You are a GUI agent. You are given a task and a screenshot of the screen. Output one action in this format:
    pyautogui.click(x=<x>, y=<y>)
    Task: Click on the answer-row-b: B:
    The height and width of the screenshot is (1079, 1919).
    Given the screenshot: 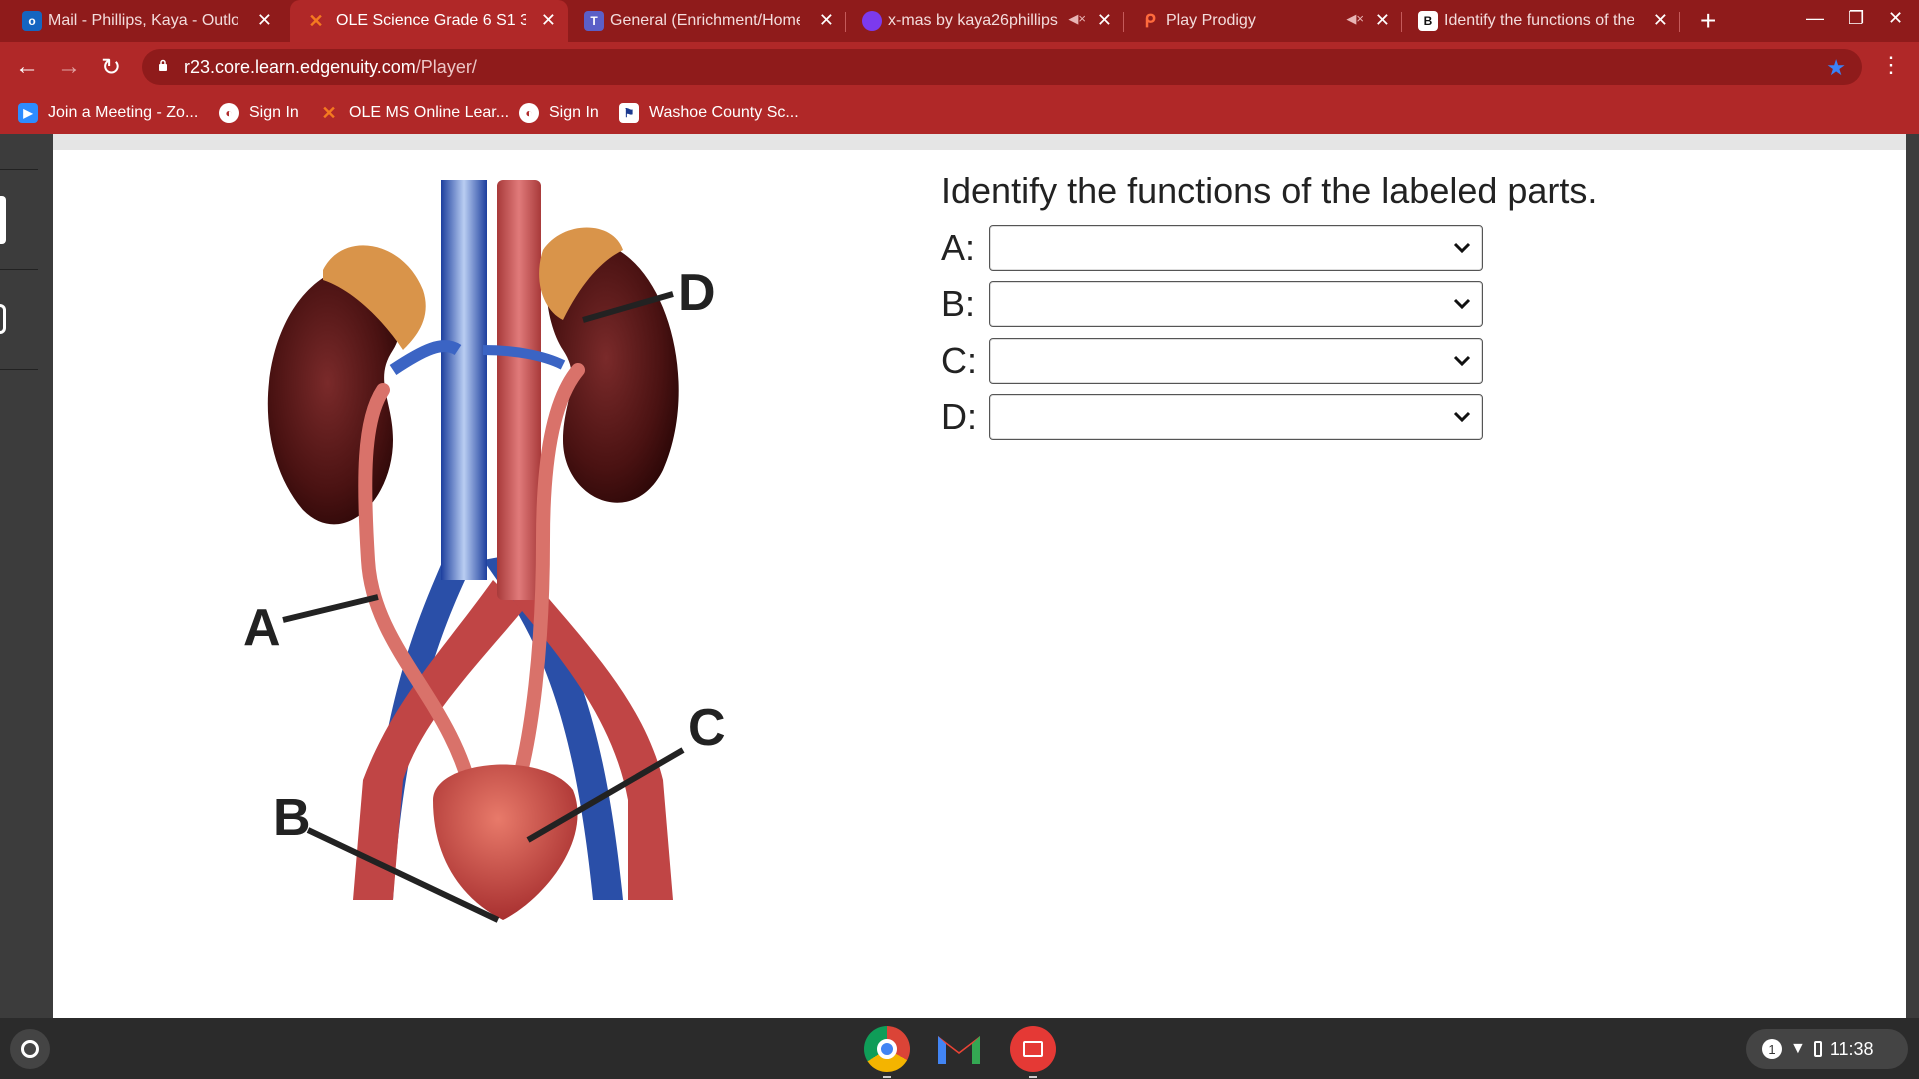 What is the action you would take?
    pyautogui.click(x=1212, y=304)
    